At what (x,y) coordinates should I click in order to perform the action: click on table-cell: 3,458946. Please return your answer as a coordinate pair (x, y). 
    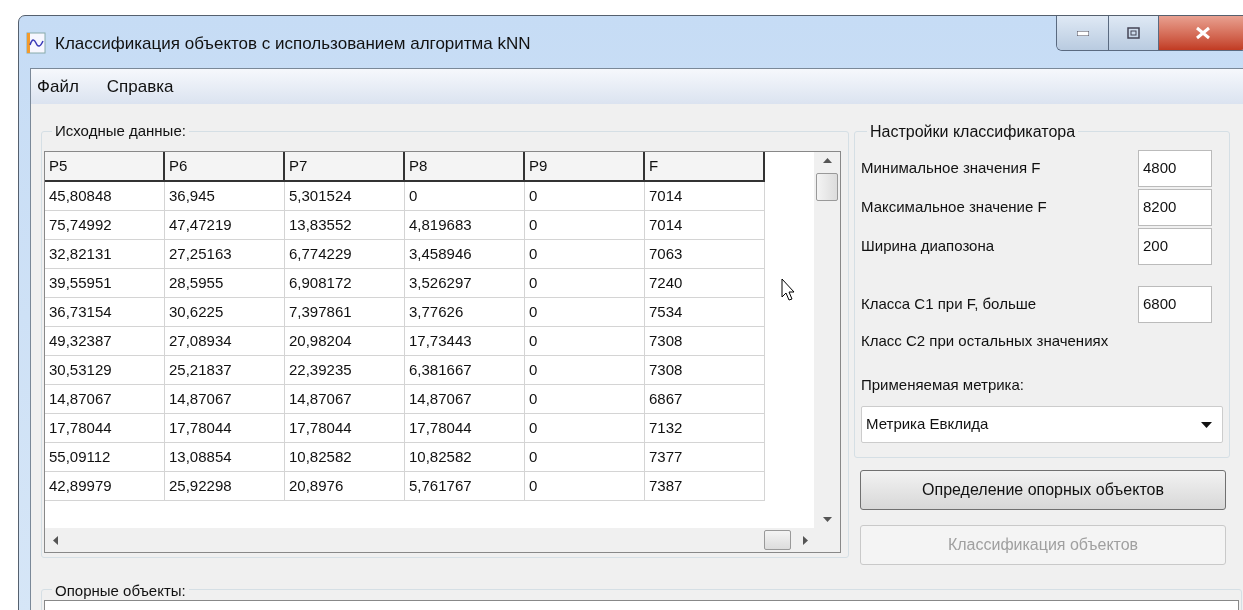
    Looking at the image, I should click on (465, 254).